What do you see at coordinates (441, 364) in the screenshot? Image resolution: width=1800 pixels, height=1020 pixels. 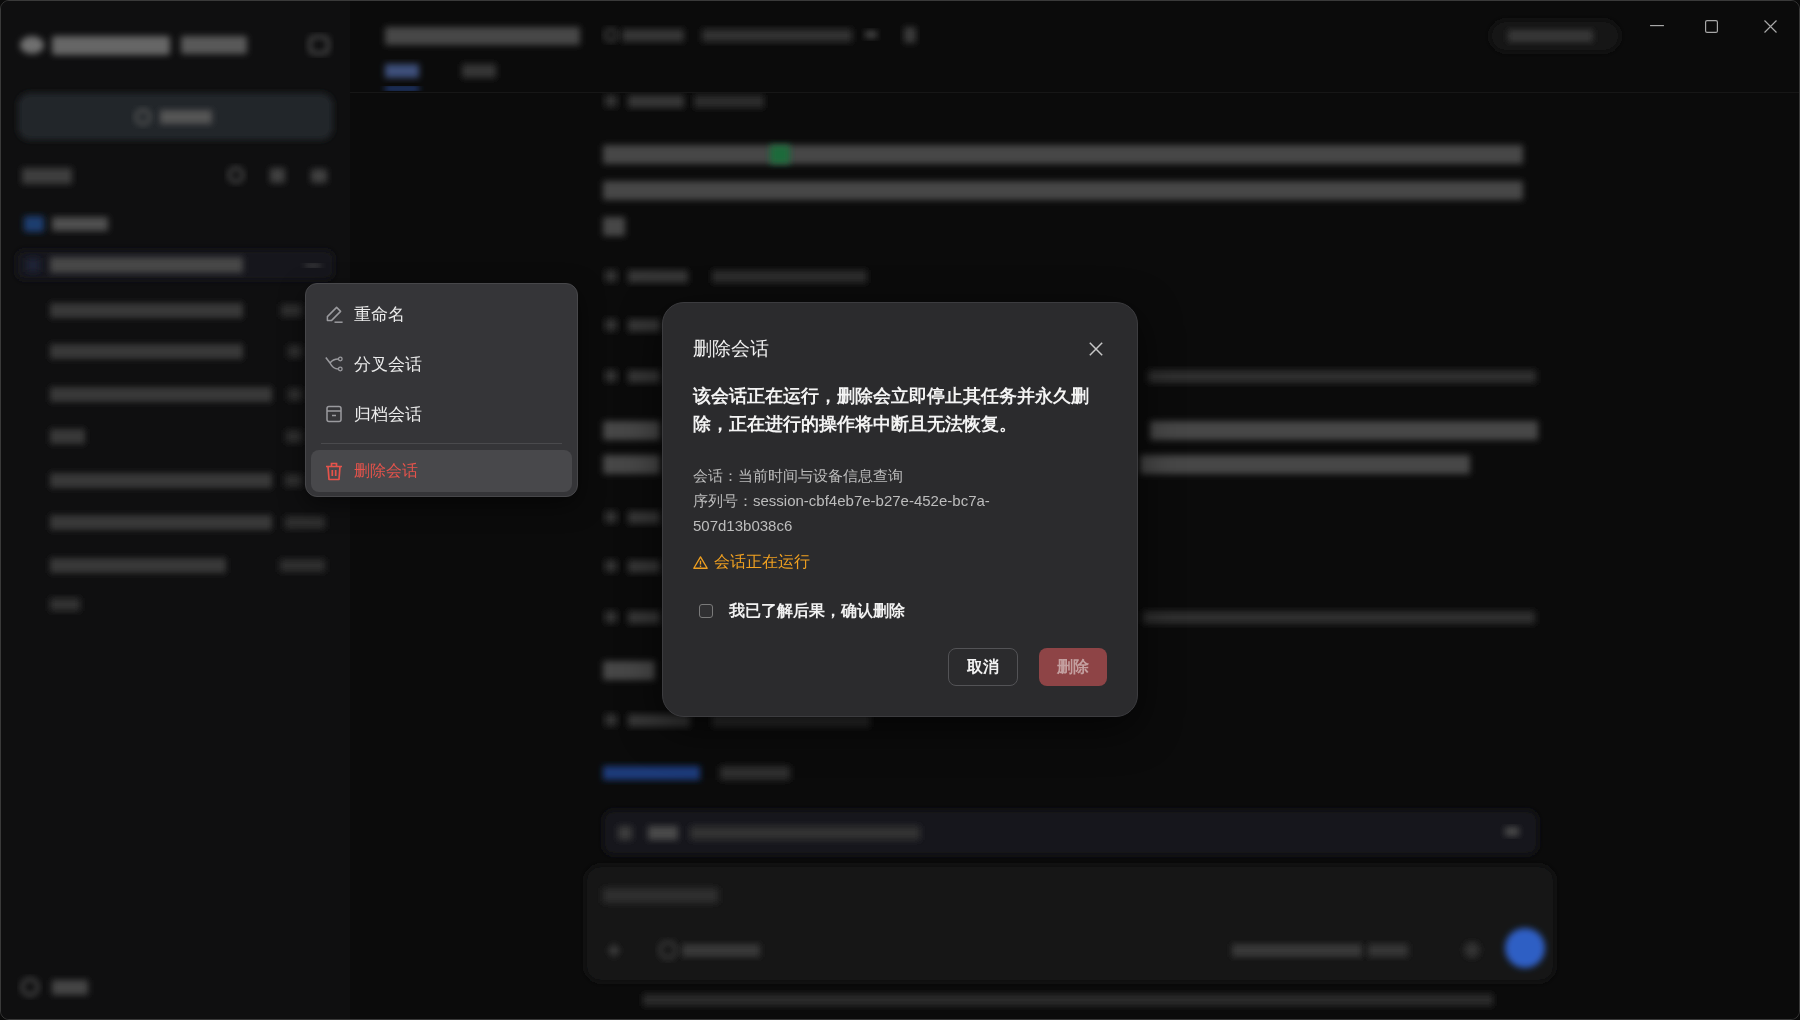 I see `menu-item: 分叉会话` at bounding box center [441, 364].